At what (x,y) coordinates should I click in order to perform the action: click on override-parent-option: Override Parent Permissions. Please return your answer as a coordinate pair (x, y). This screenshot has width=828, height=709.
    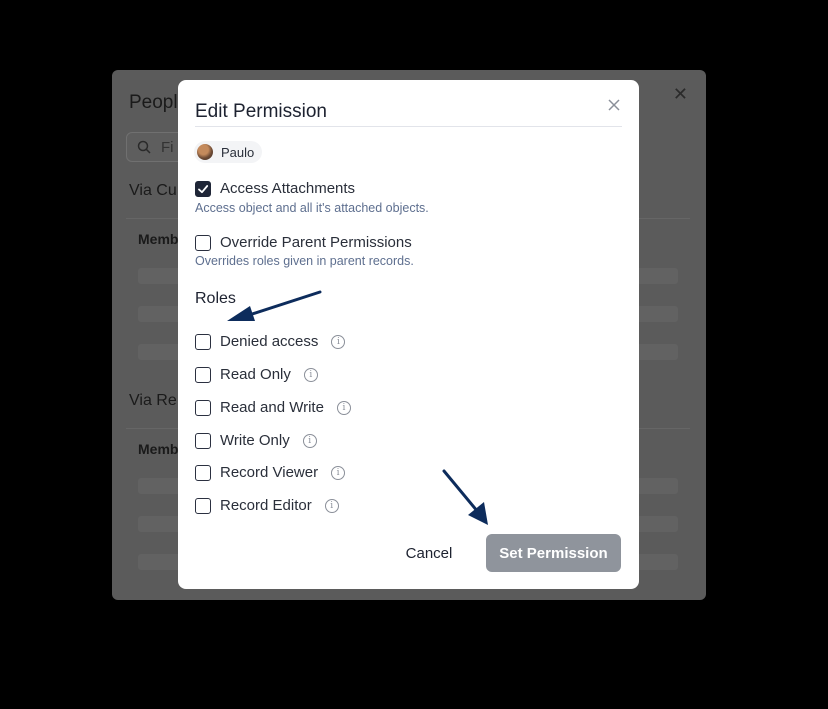
    Looking at the image, I should click on (303, 242).